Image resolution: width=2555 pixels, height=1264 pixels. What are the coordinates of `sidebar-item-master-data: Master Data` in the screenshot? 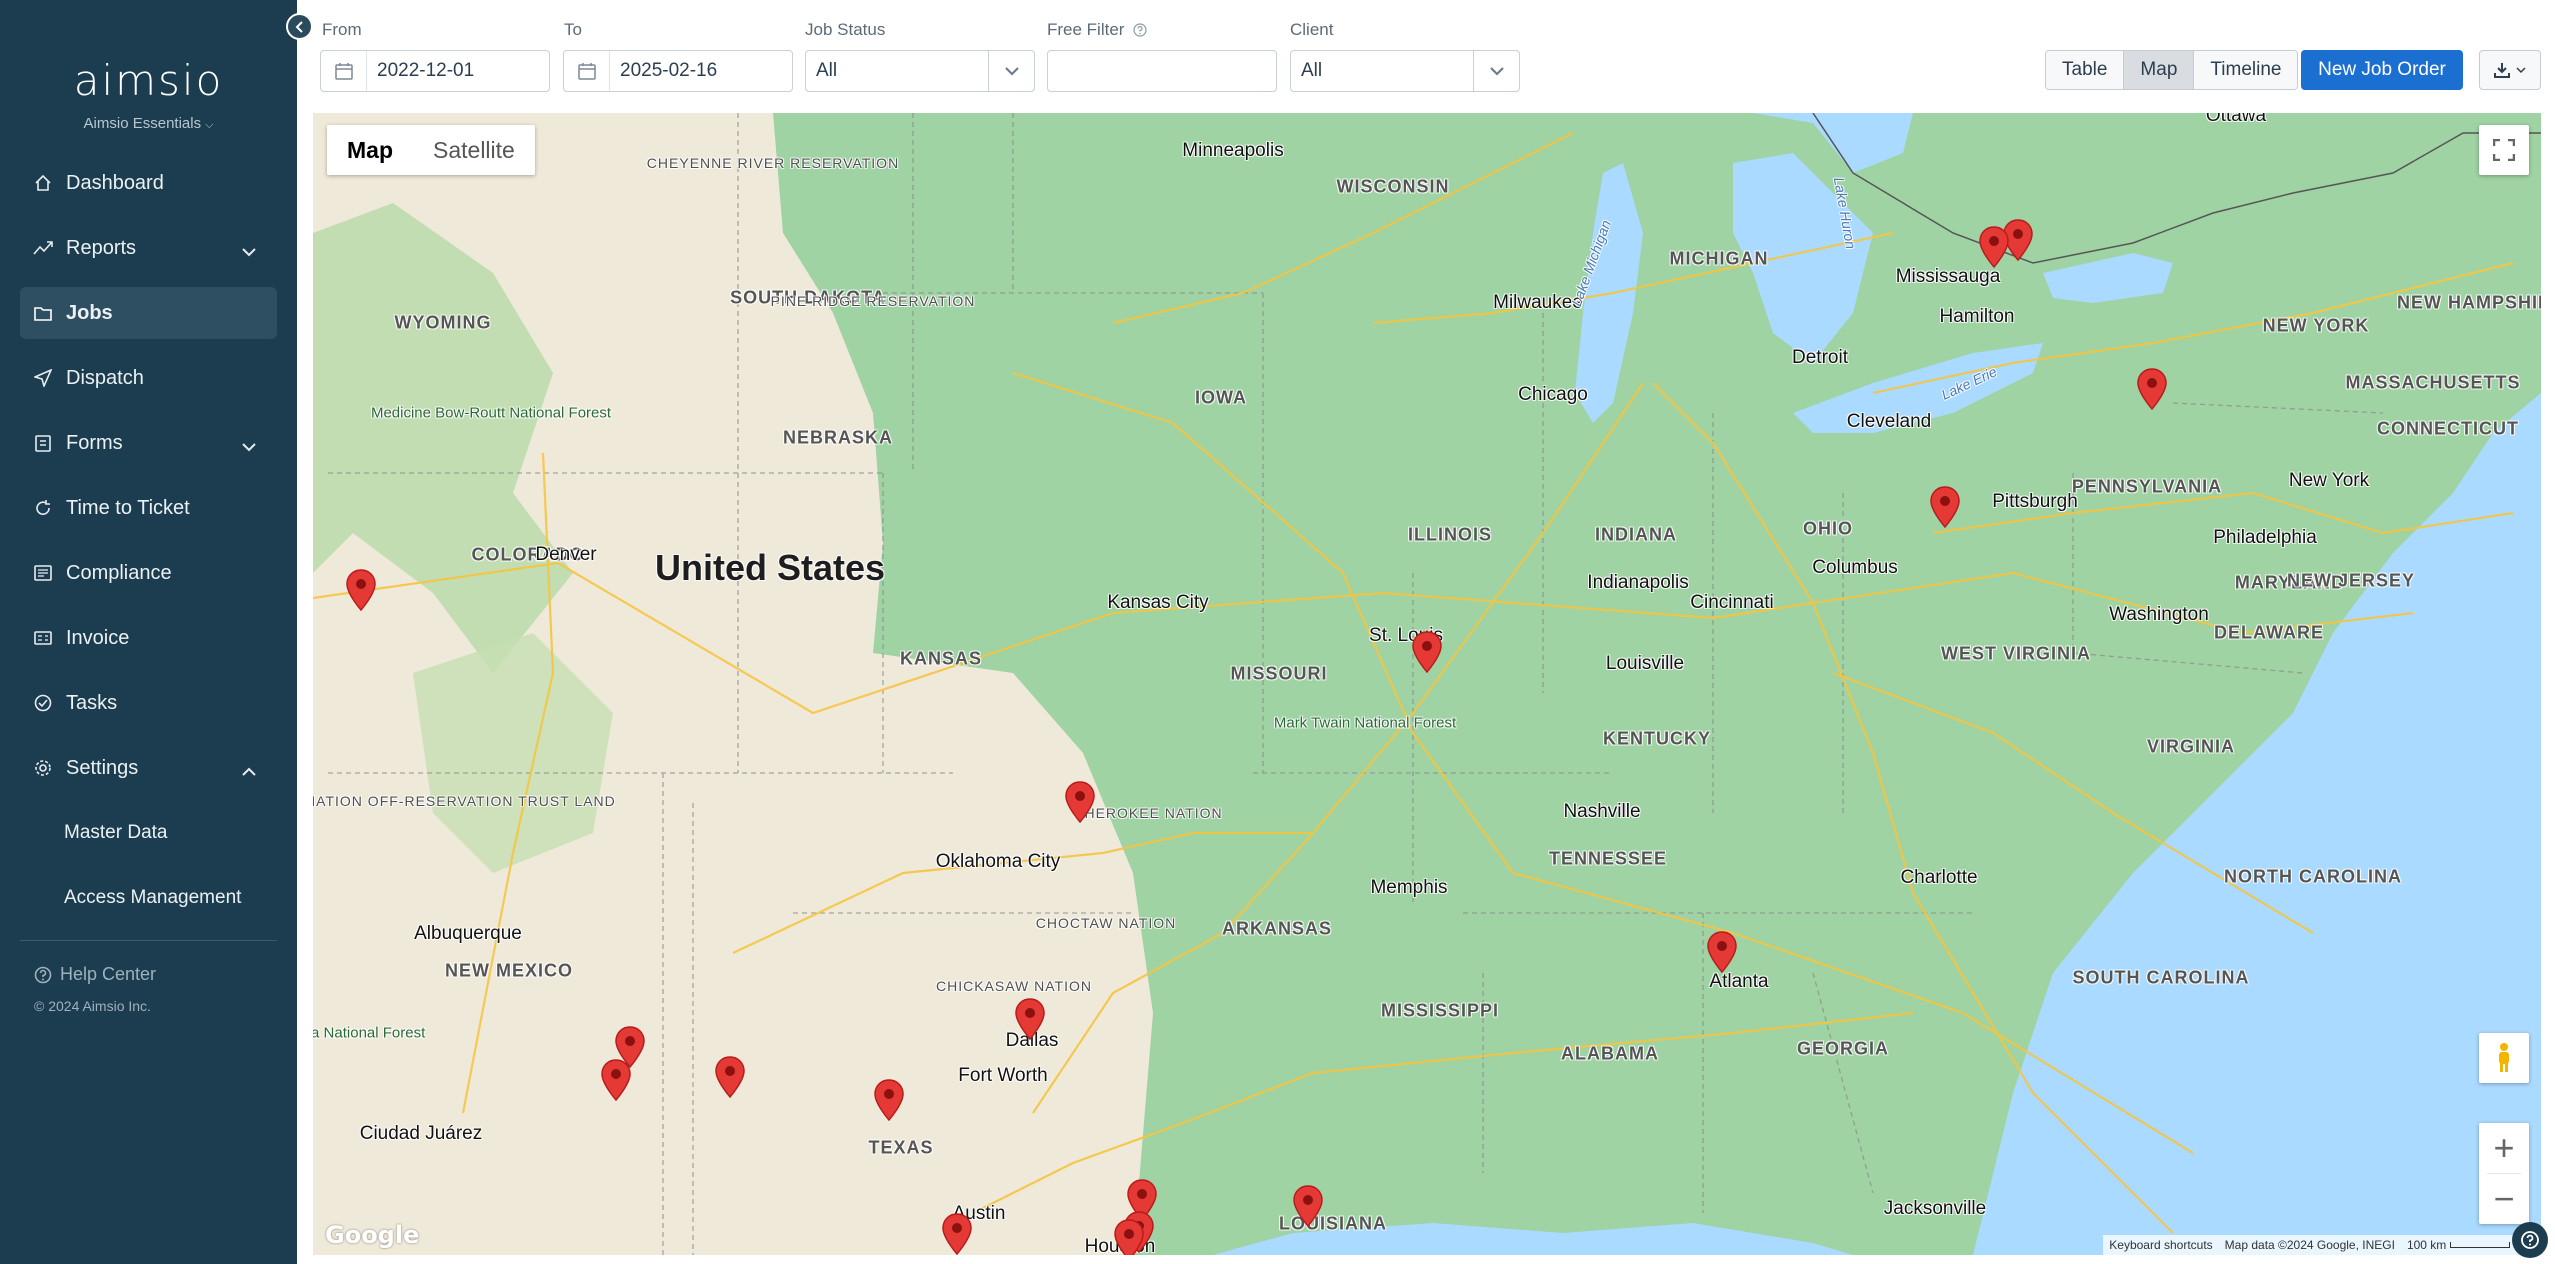 It's located at (148, 833).